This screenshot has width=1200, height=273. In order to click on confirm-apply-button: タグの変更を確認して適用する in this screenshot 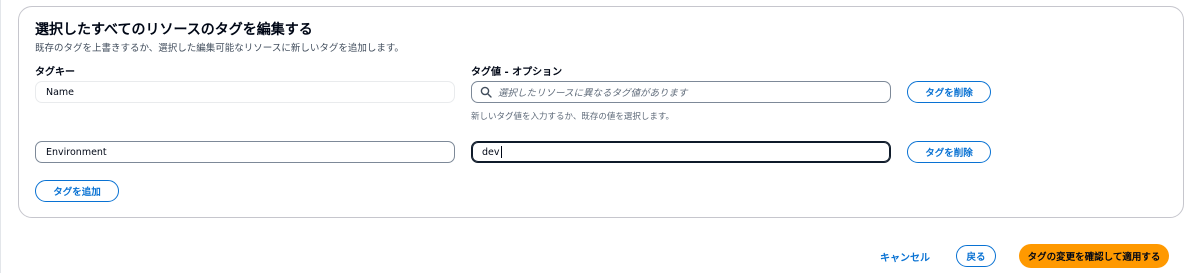, I will do `click(1094, 256)`.